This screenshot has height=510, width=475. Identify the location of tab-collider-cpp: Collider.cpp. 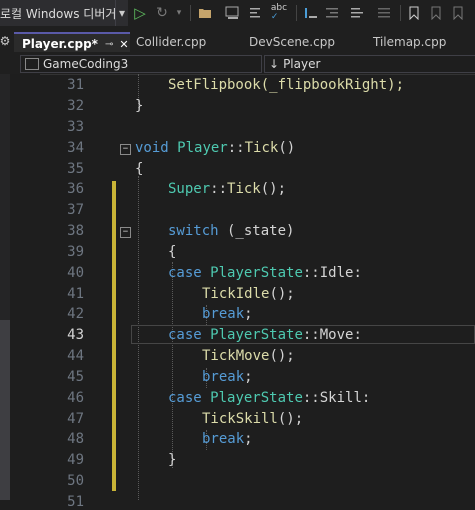
(186, 42).